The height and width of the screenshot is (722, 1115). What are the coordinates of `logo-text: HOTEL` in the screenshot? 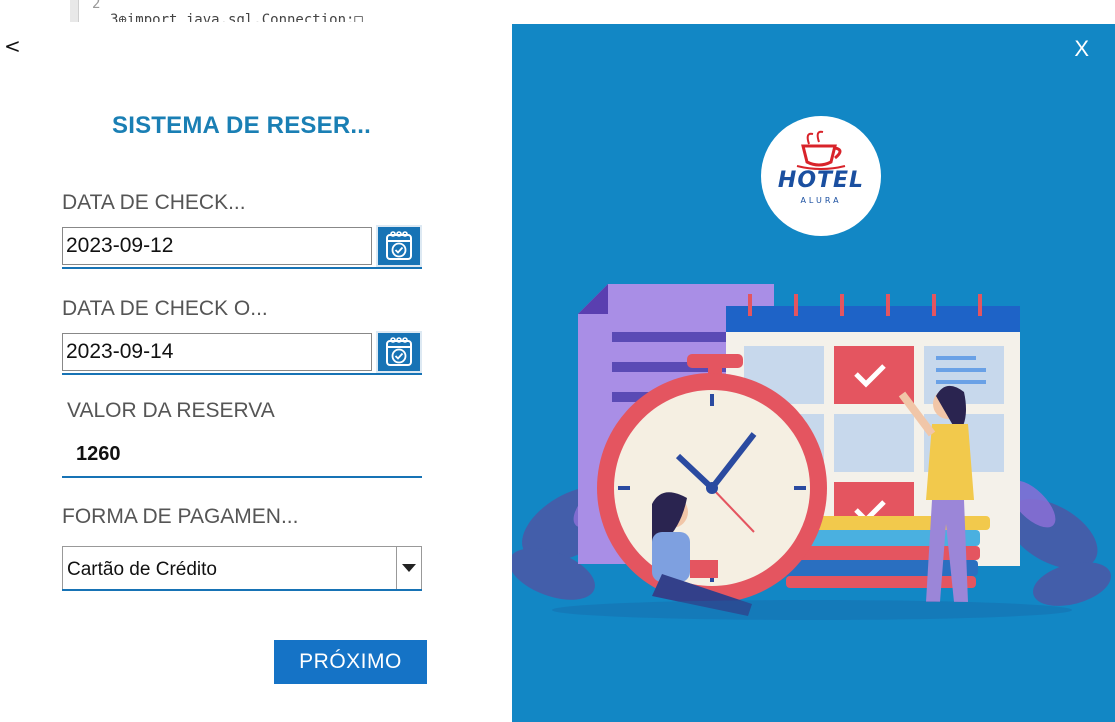 It's located at (821, 180).